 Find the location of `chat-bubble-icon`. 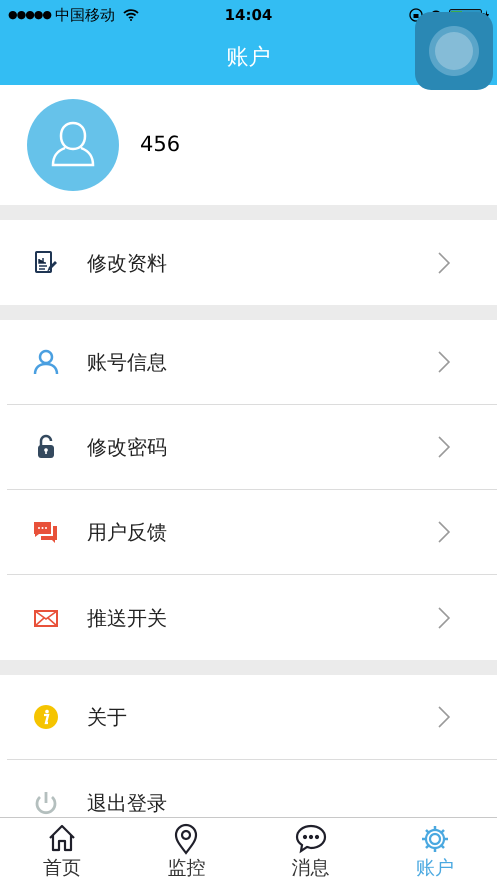

chat-bubble-icon is located at coordinates (310, 838).